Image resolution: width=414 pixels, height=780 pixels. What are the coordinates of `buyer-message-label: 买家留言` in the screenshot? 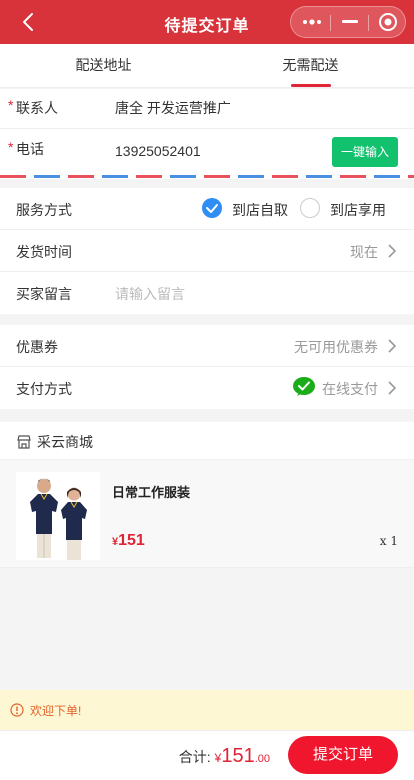 It's located at (44, 294).